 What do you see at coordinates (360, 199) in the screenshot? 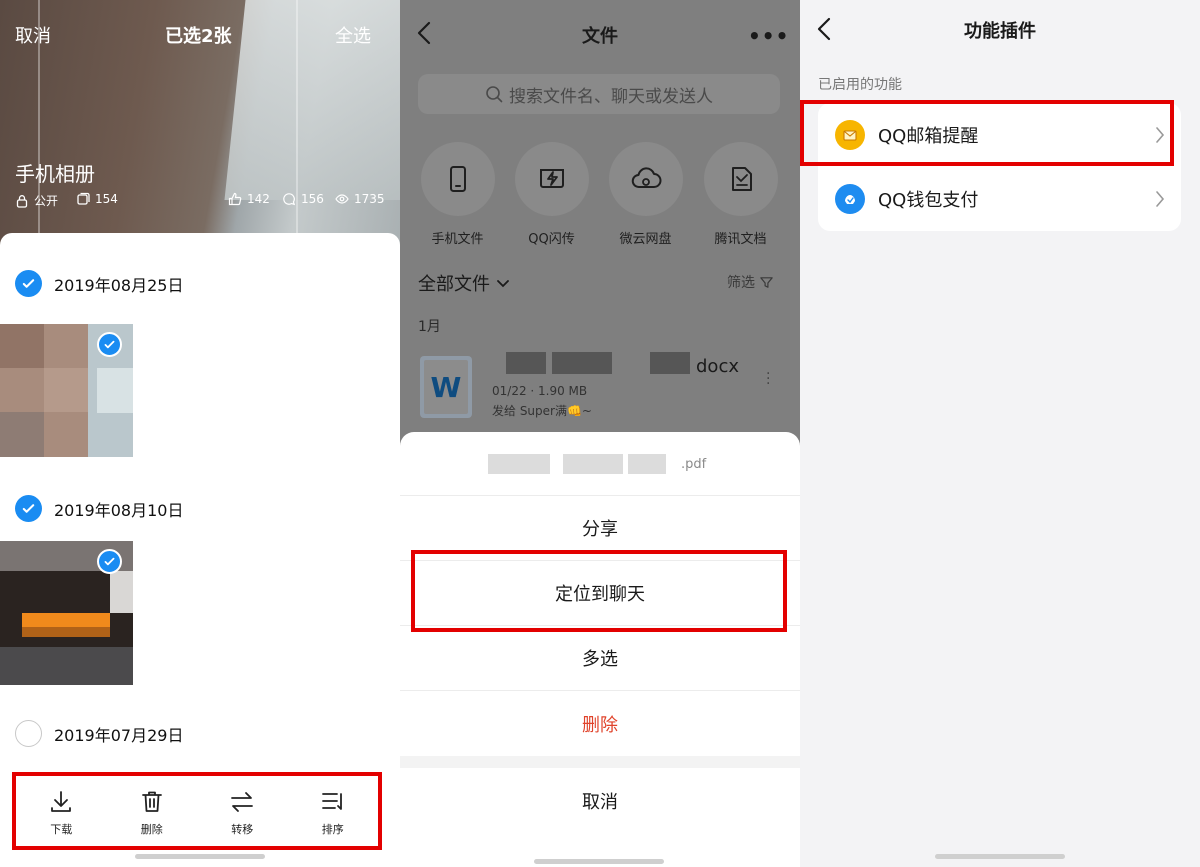
I see `album-views: 1735` at bounding box center [360, 199].